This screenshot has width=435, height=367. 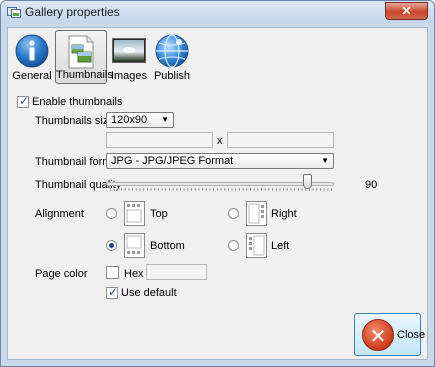 I want to click on globe-icon, so click(x=172, y=51).